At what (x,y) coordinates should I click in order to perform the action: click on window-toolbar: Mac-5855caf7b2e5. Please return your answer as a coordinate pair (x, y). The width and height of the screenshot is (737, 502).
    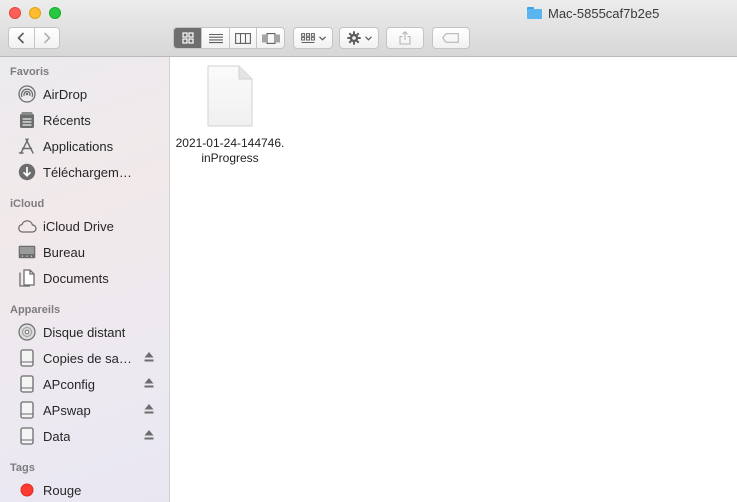
    Looking at the image, I should click on (368, 28).